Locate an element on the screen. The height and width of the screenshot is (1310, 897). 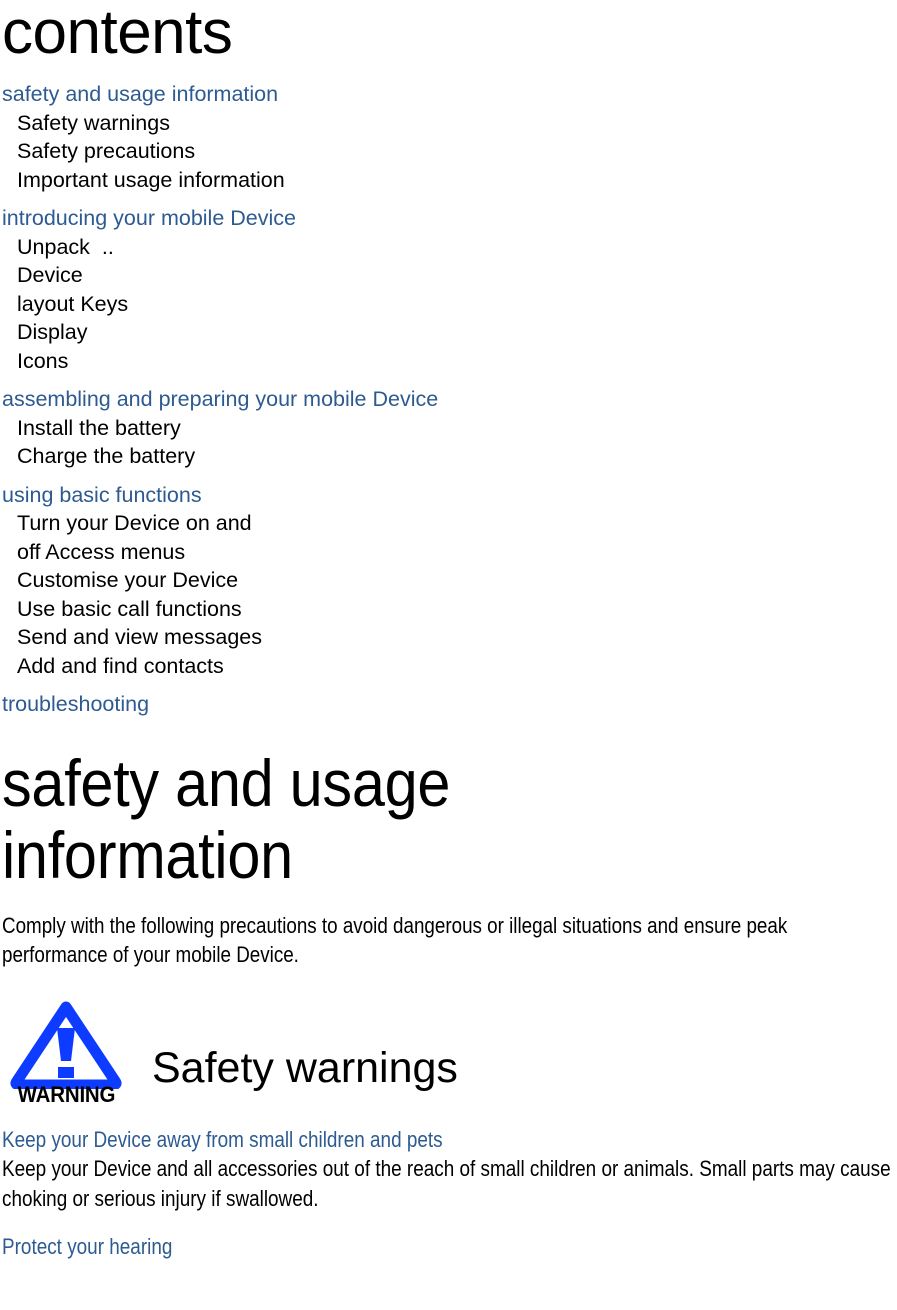
safety-warnings-header: WARNING Safety warnings is located at coordinates (448, 1038).